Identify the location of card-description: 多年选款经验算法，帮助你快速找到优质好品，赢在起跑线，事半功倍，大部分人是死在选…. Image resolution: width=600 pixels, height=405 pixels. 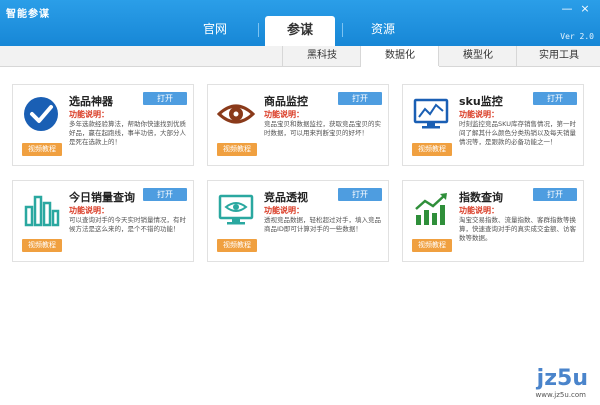
(127, 133).